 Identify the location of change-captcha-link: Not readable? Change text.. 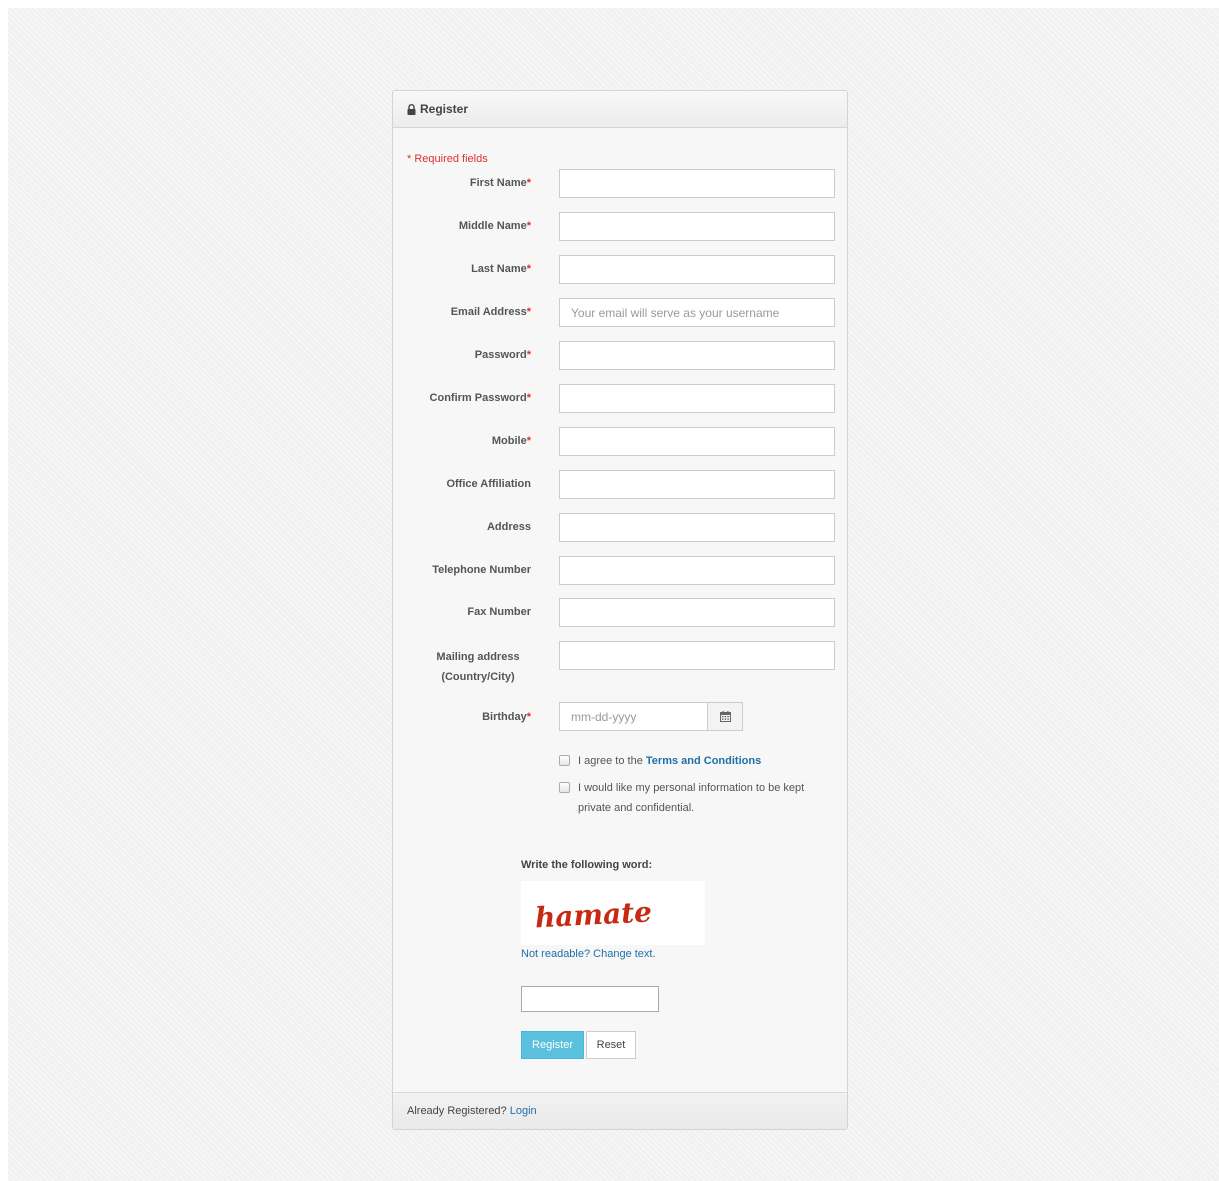
(588, 954).